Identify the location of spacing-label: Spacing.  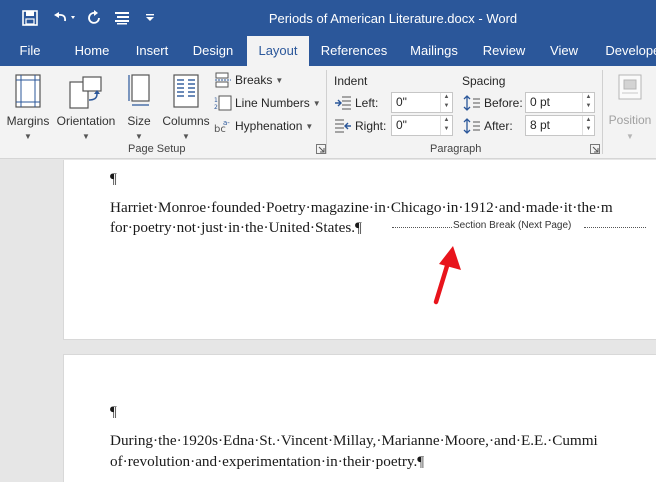
(484, 81).